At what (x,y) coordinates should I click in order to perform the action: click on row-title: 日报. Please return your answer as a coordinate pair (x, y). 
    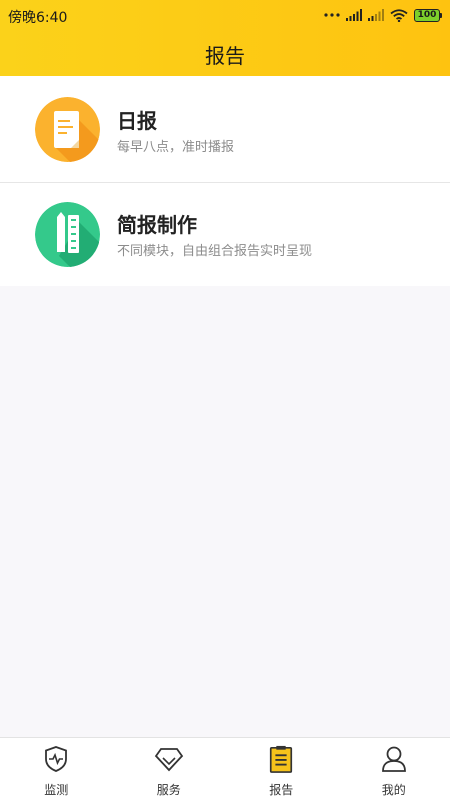
    Looking at the image, I should click on (137, 121).